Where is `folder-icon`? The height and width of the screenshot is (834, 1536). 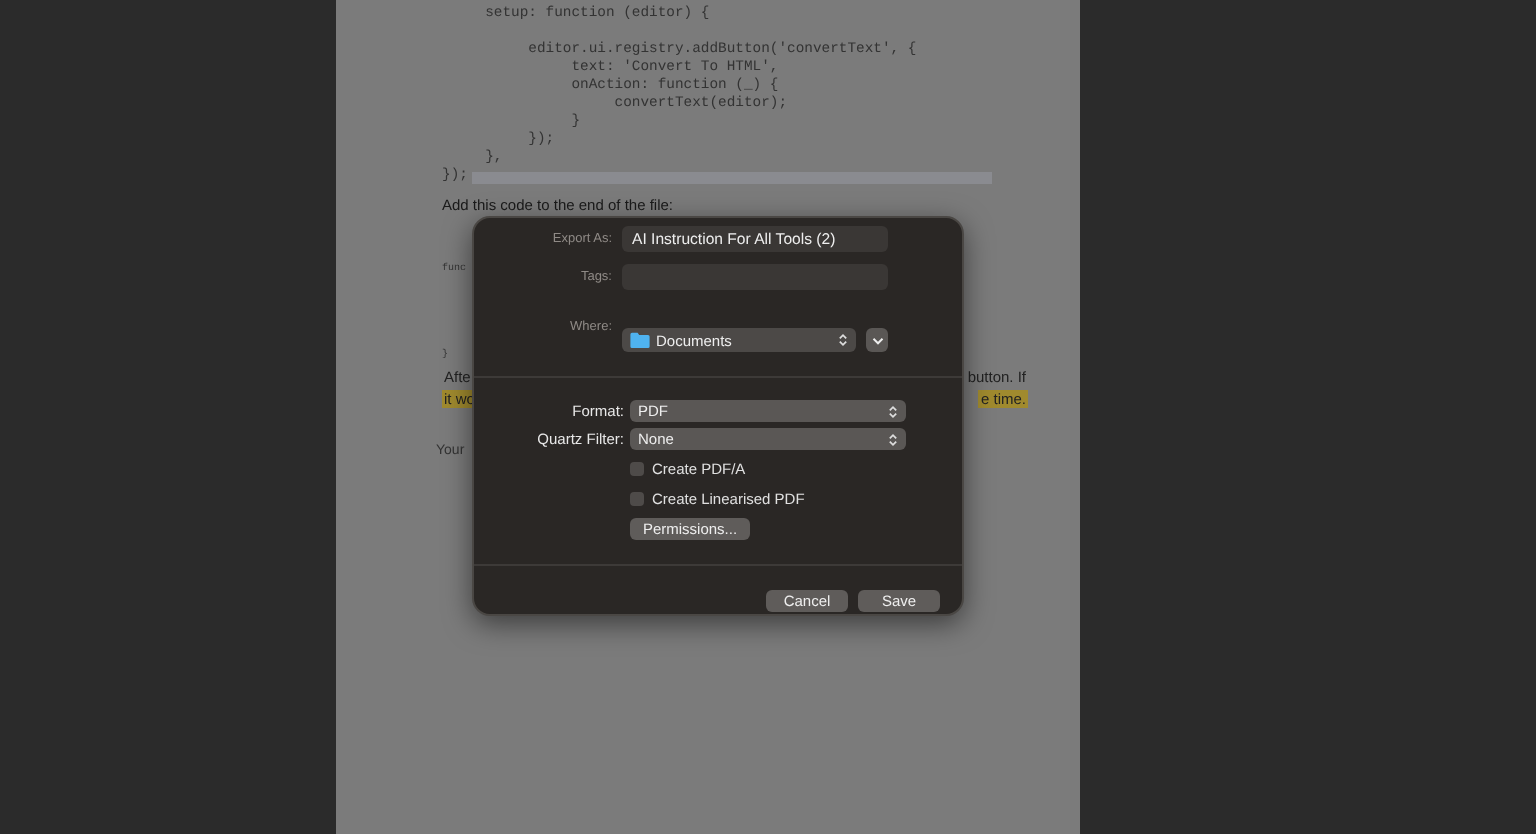
folder-icon is located at coordinates (640, 340).